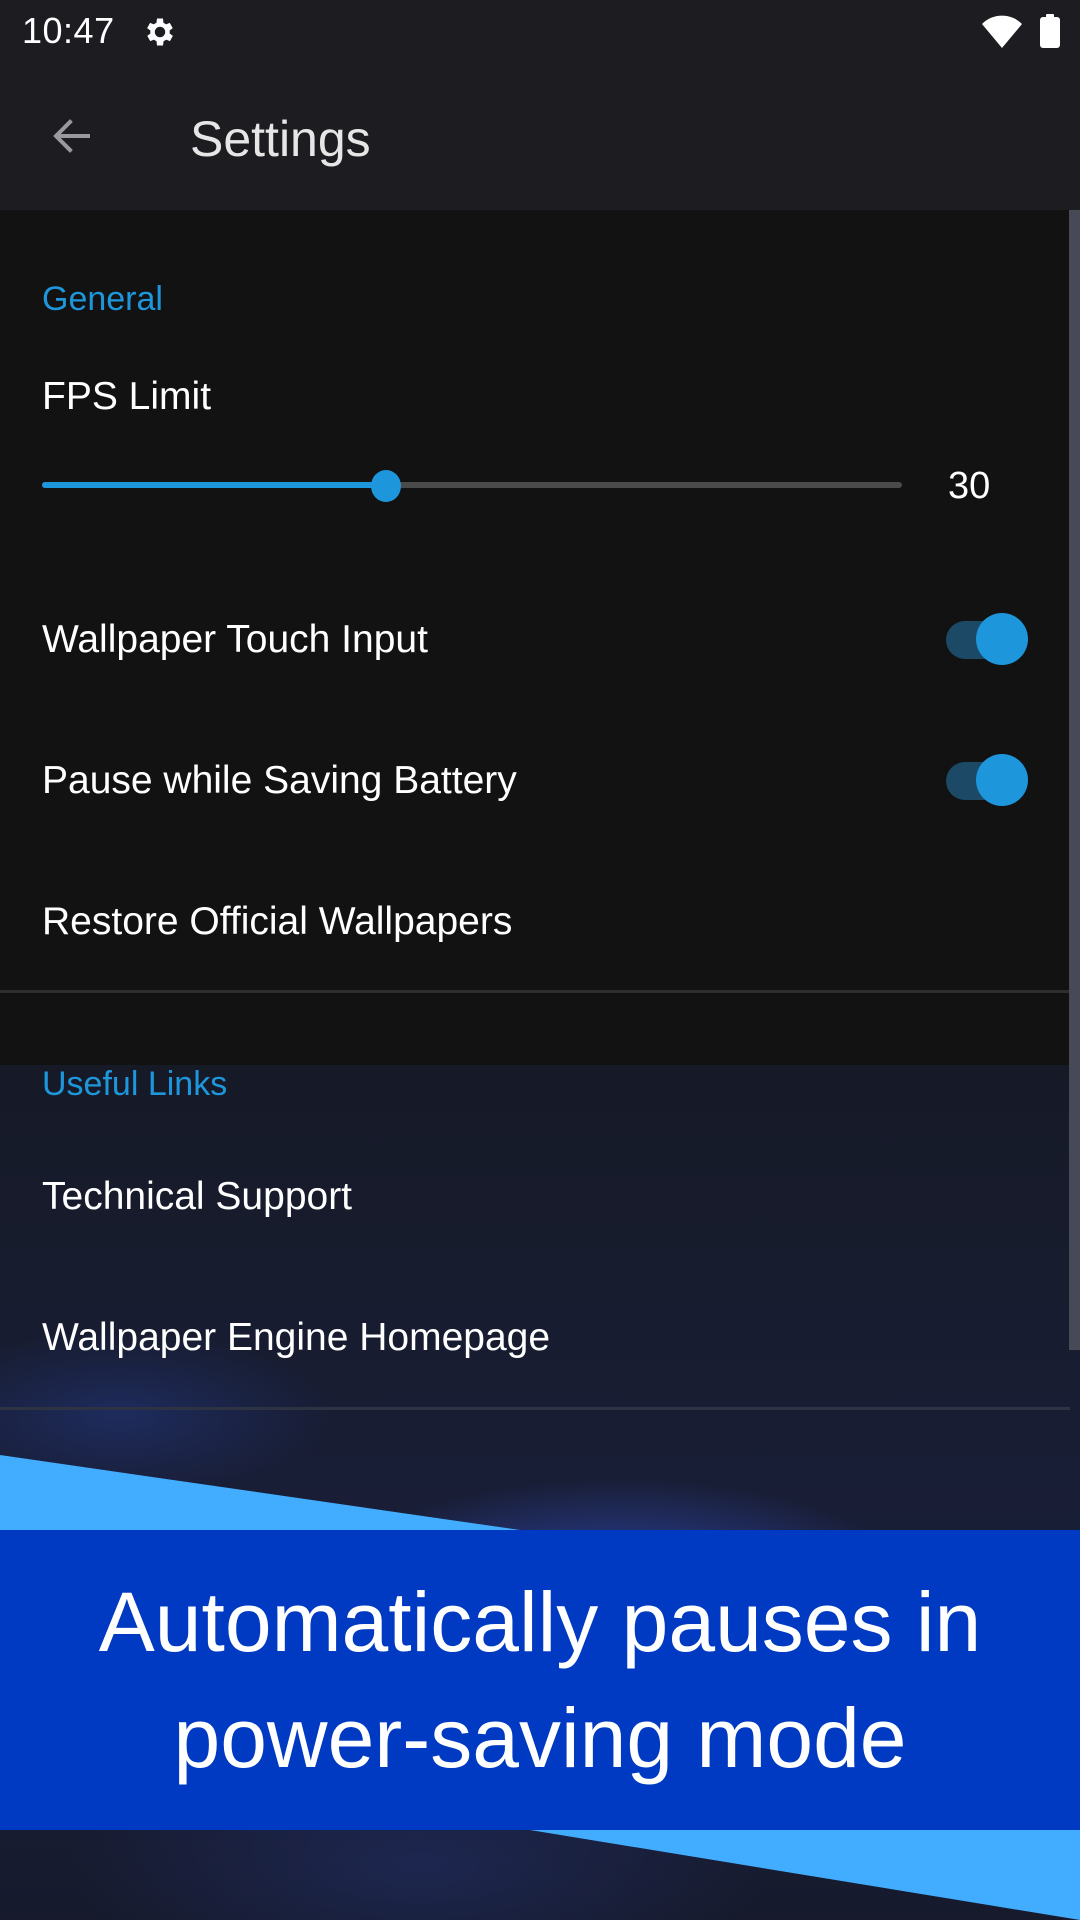  Describe the element at coordinates (280, 139) in the screenshot. I see `page-title: Settings` at that location.